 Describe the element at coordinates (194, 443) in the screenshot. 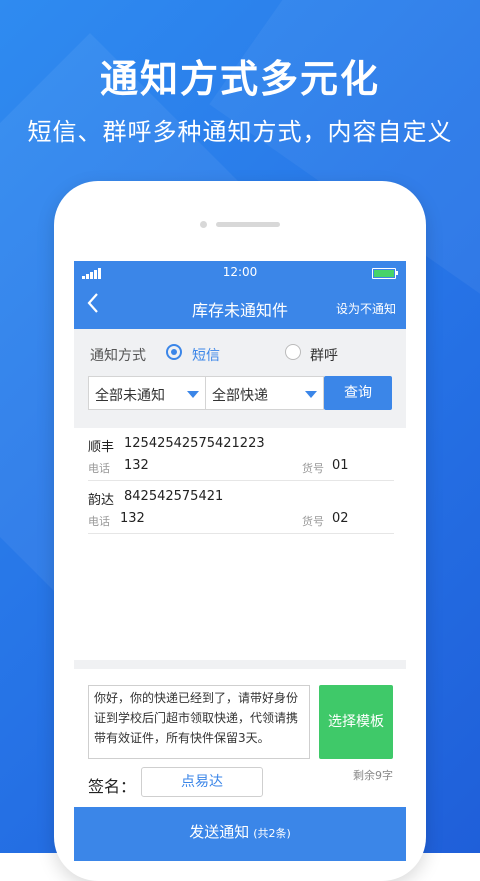

I see `tracking-number: 12542542575421223` at that location.